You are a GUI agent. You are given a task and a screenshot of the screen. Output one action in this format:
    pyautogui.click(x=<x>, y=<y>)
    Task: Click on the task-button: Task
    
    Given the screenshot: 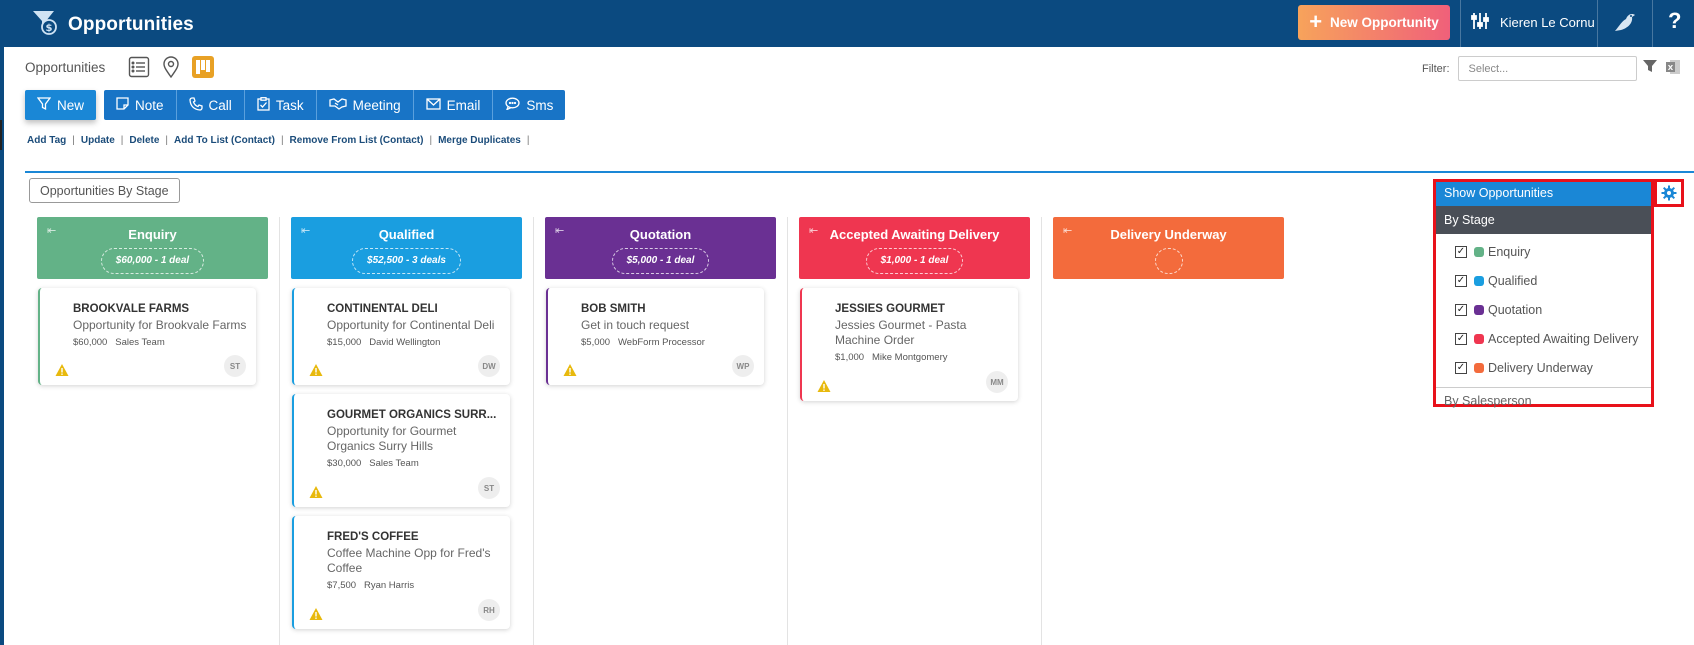 What is the action you would take?
    pyautogui.click(x=280, y=105)
    